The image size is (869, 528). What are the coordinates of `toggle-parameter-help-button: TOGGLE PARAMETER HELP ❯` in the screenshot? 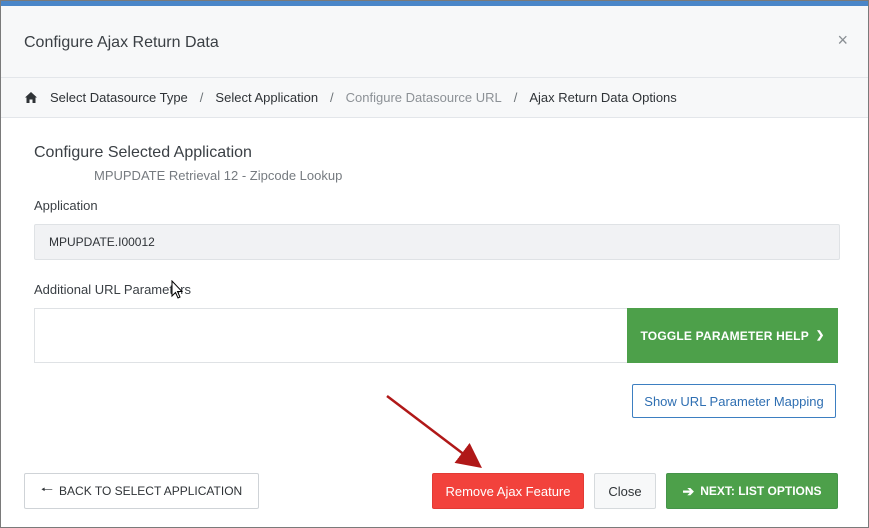 It's located at (732, 335).